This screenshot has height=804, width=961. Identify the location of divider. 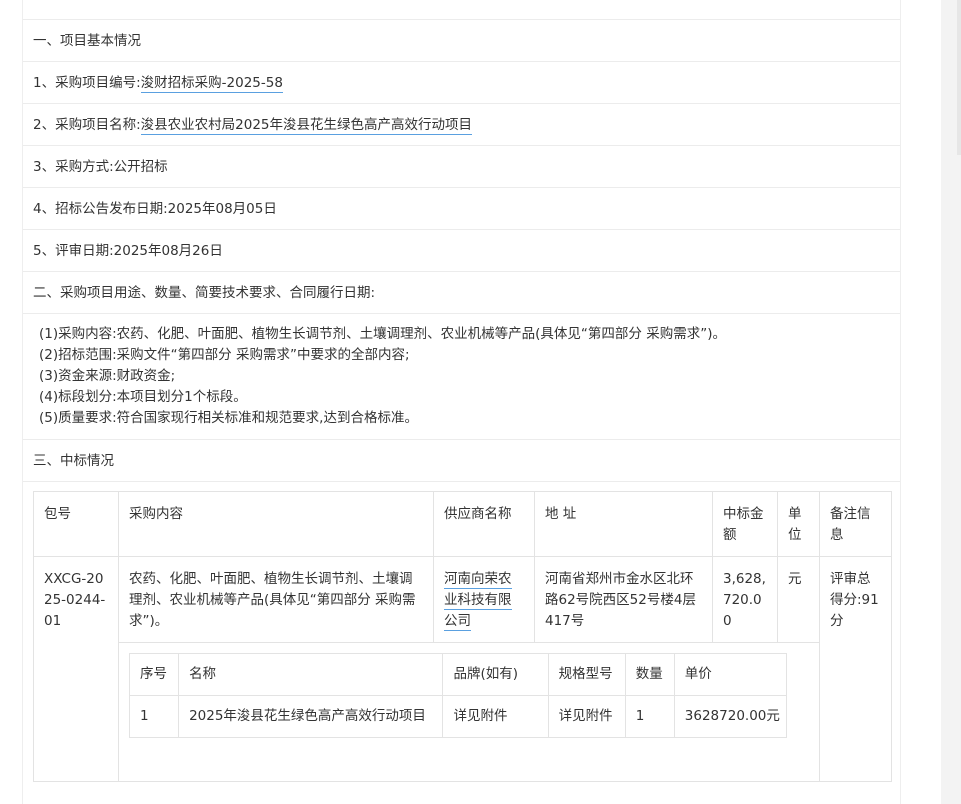
(461, 481).